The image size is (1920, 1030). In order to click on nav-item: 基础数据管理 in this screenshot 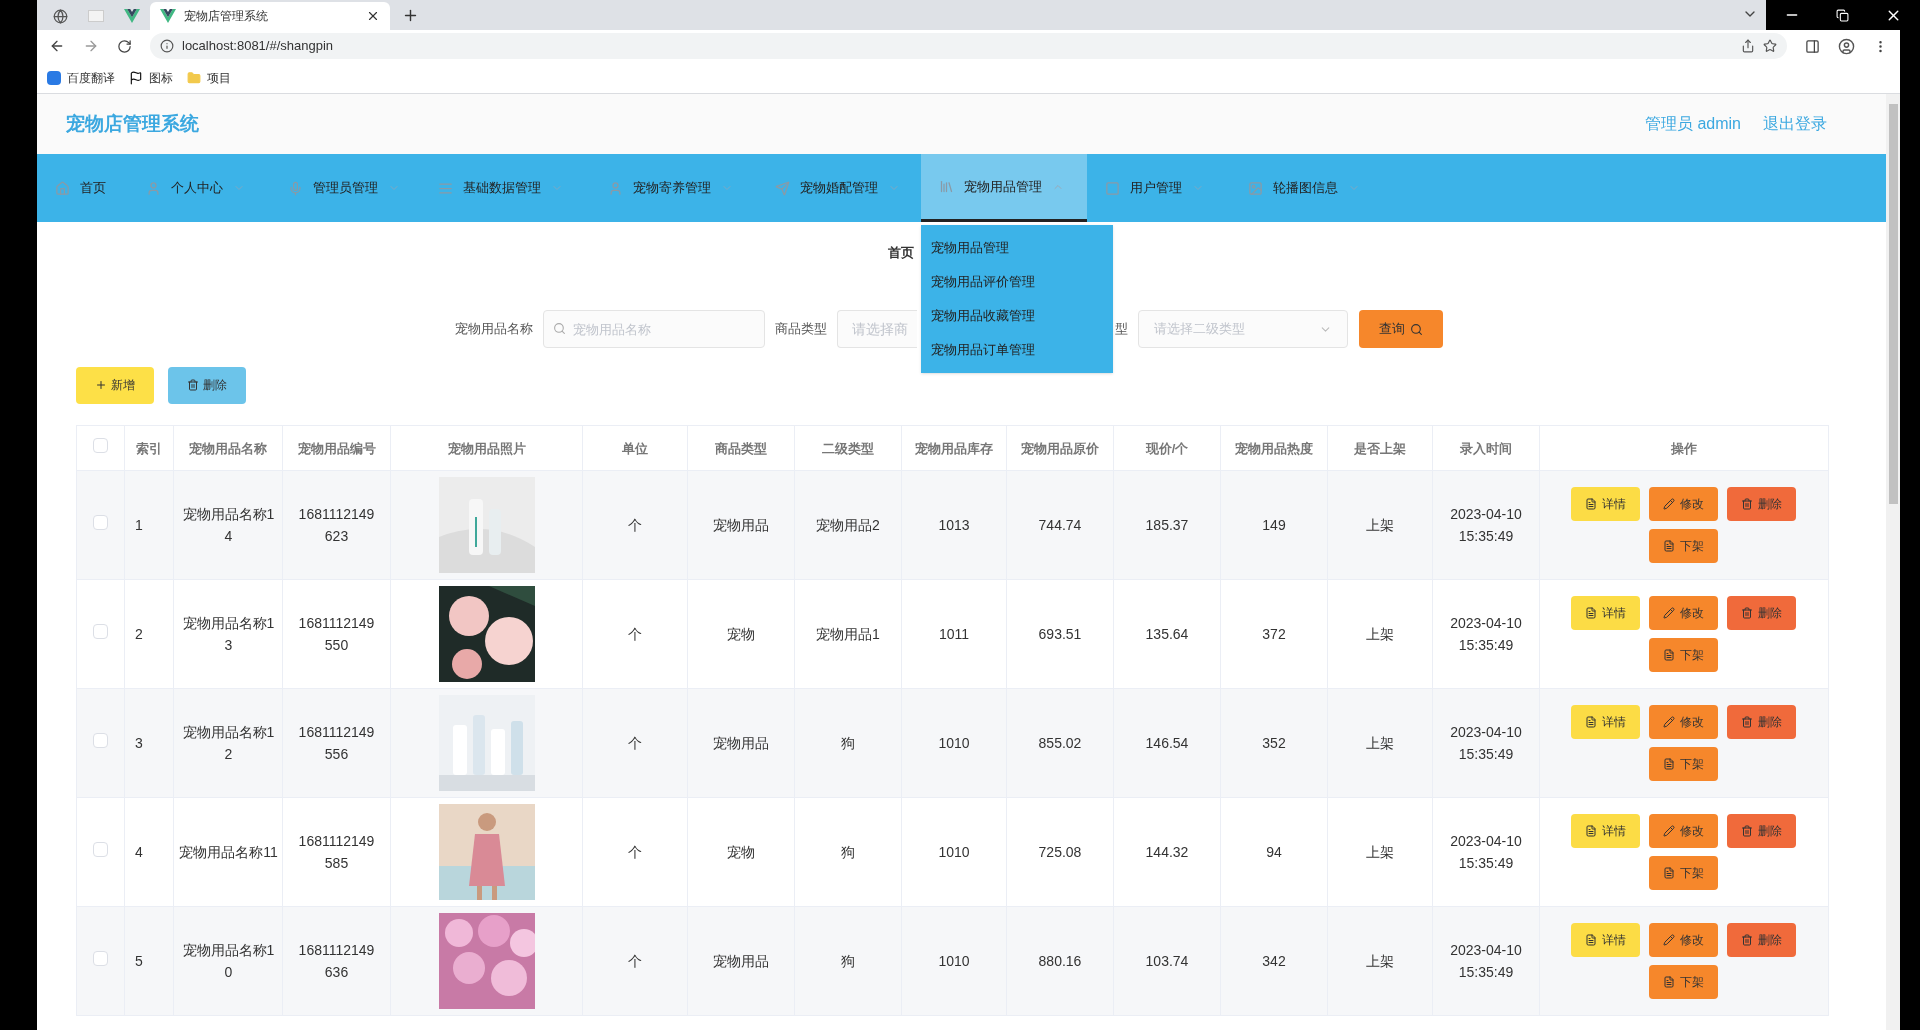, I will do `click(505, 188)`.